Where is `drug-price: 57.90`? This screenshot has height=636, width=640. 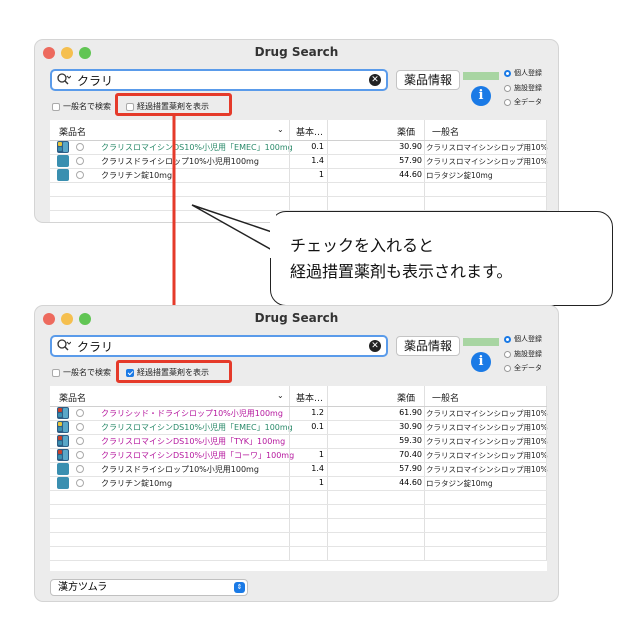
drug-price: 57.90 is located at coordinates (410, 468).